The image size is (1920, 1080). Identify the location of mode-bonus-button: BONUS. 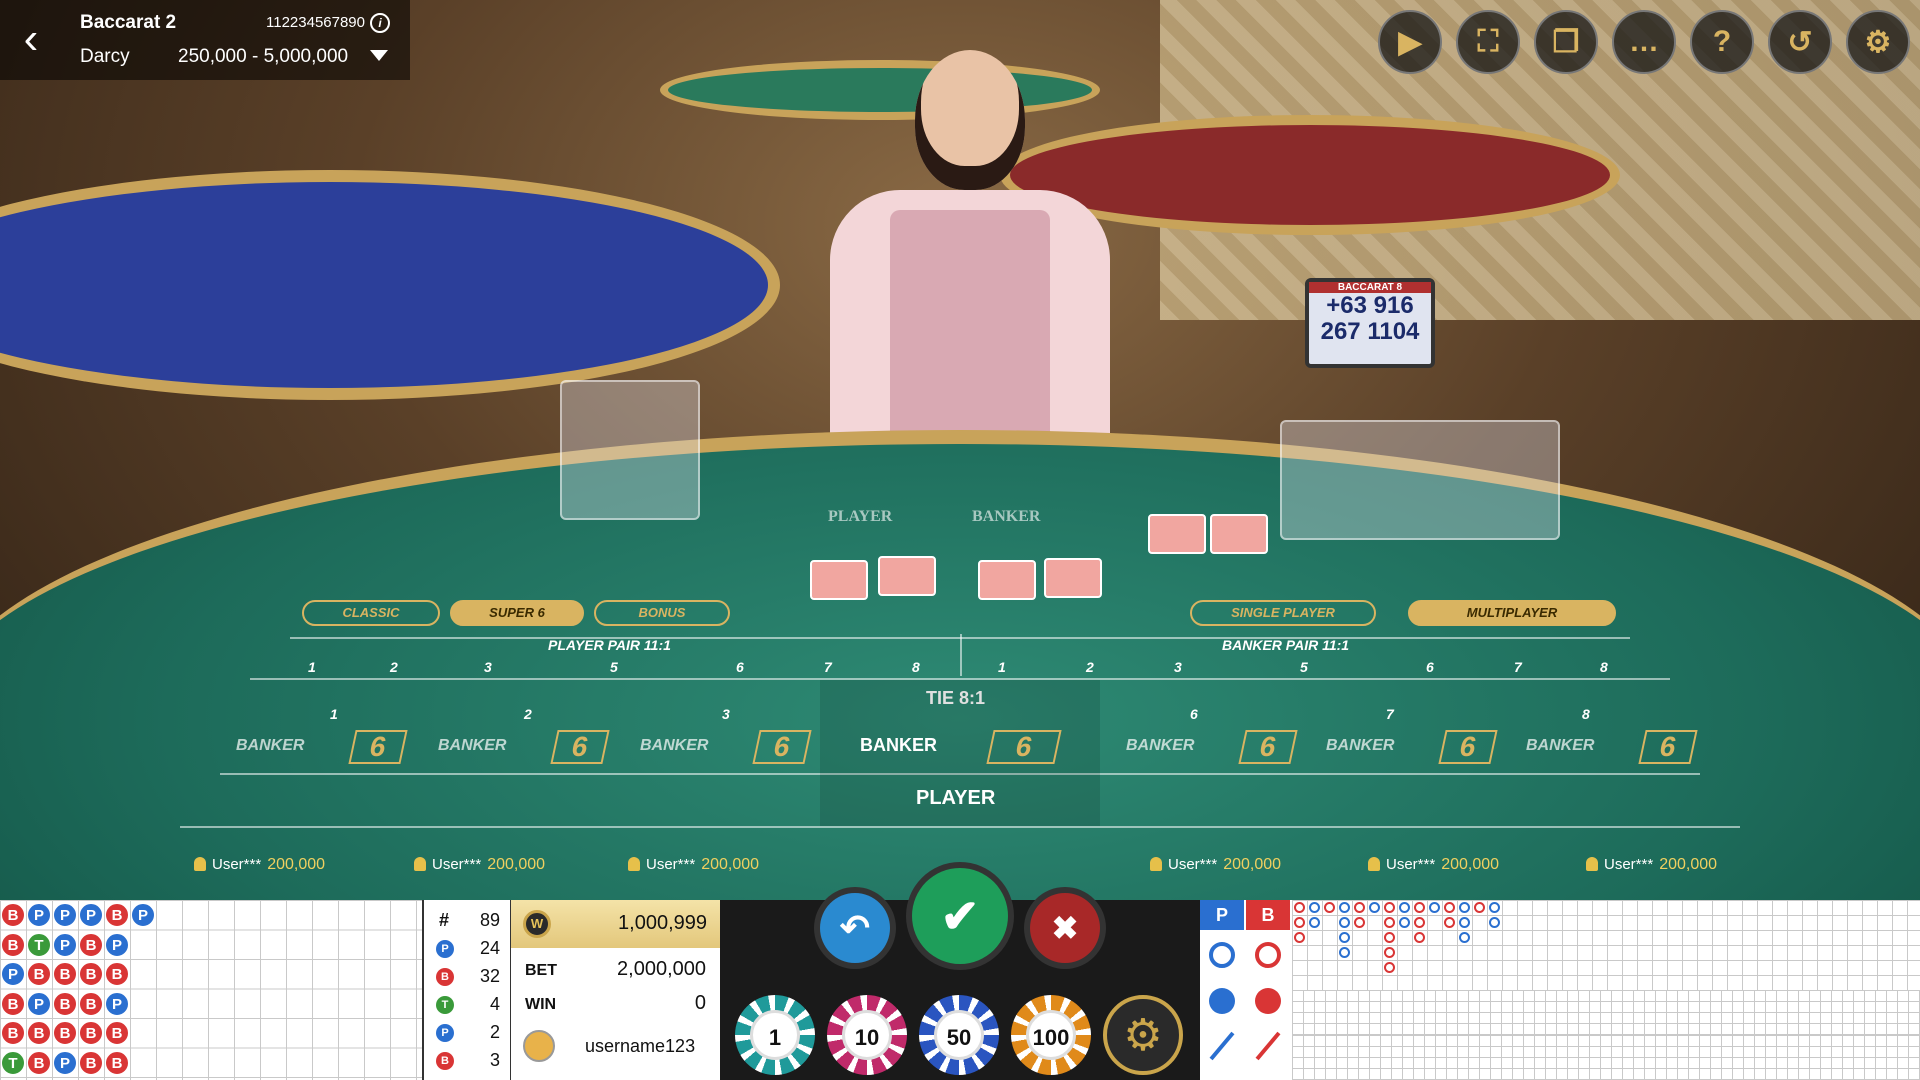
(662, 613).